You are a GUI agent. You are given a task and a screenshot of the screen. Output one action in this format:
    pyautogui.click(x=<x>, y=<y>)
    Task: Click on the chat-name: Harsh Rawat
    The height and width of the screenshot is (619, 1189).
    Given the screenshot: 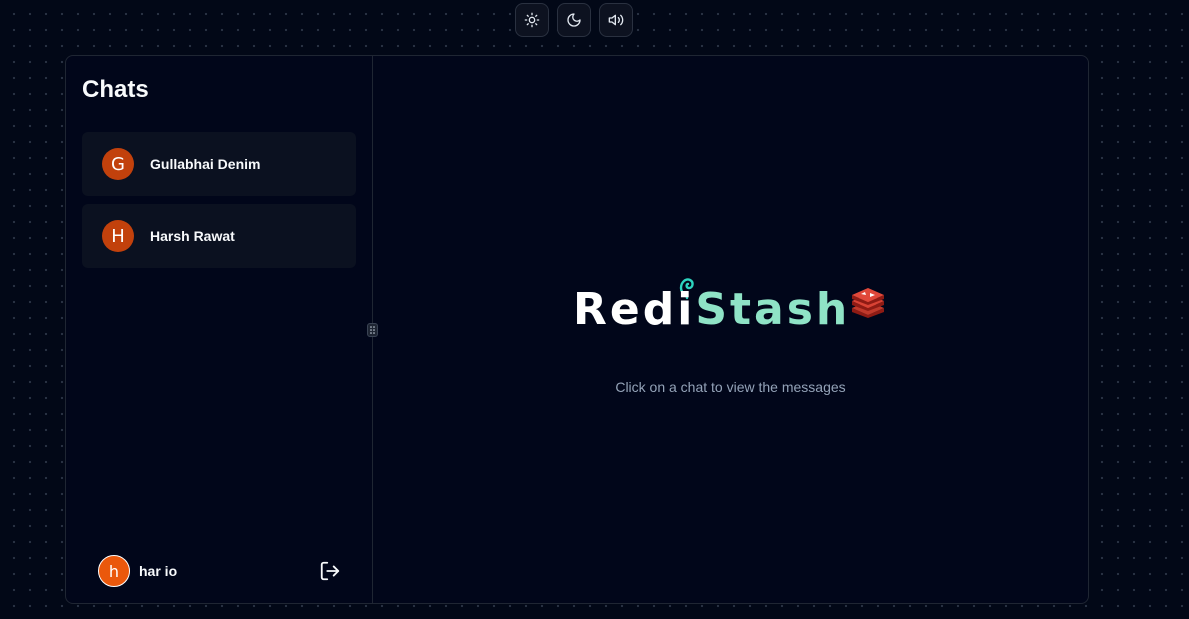 What is the action you would take?
    pyautogui.click(x=192, y=236)
    